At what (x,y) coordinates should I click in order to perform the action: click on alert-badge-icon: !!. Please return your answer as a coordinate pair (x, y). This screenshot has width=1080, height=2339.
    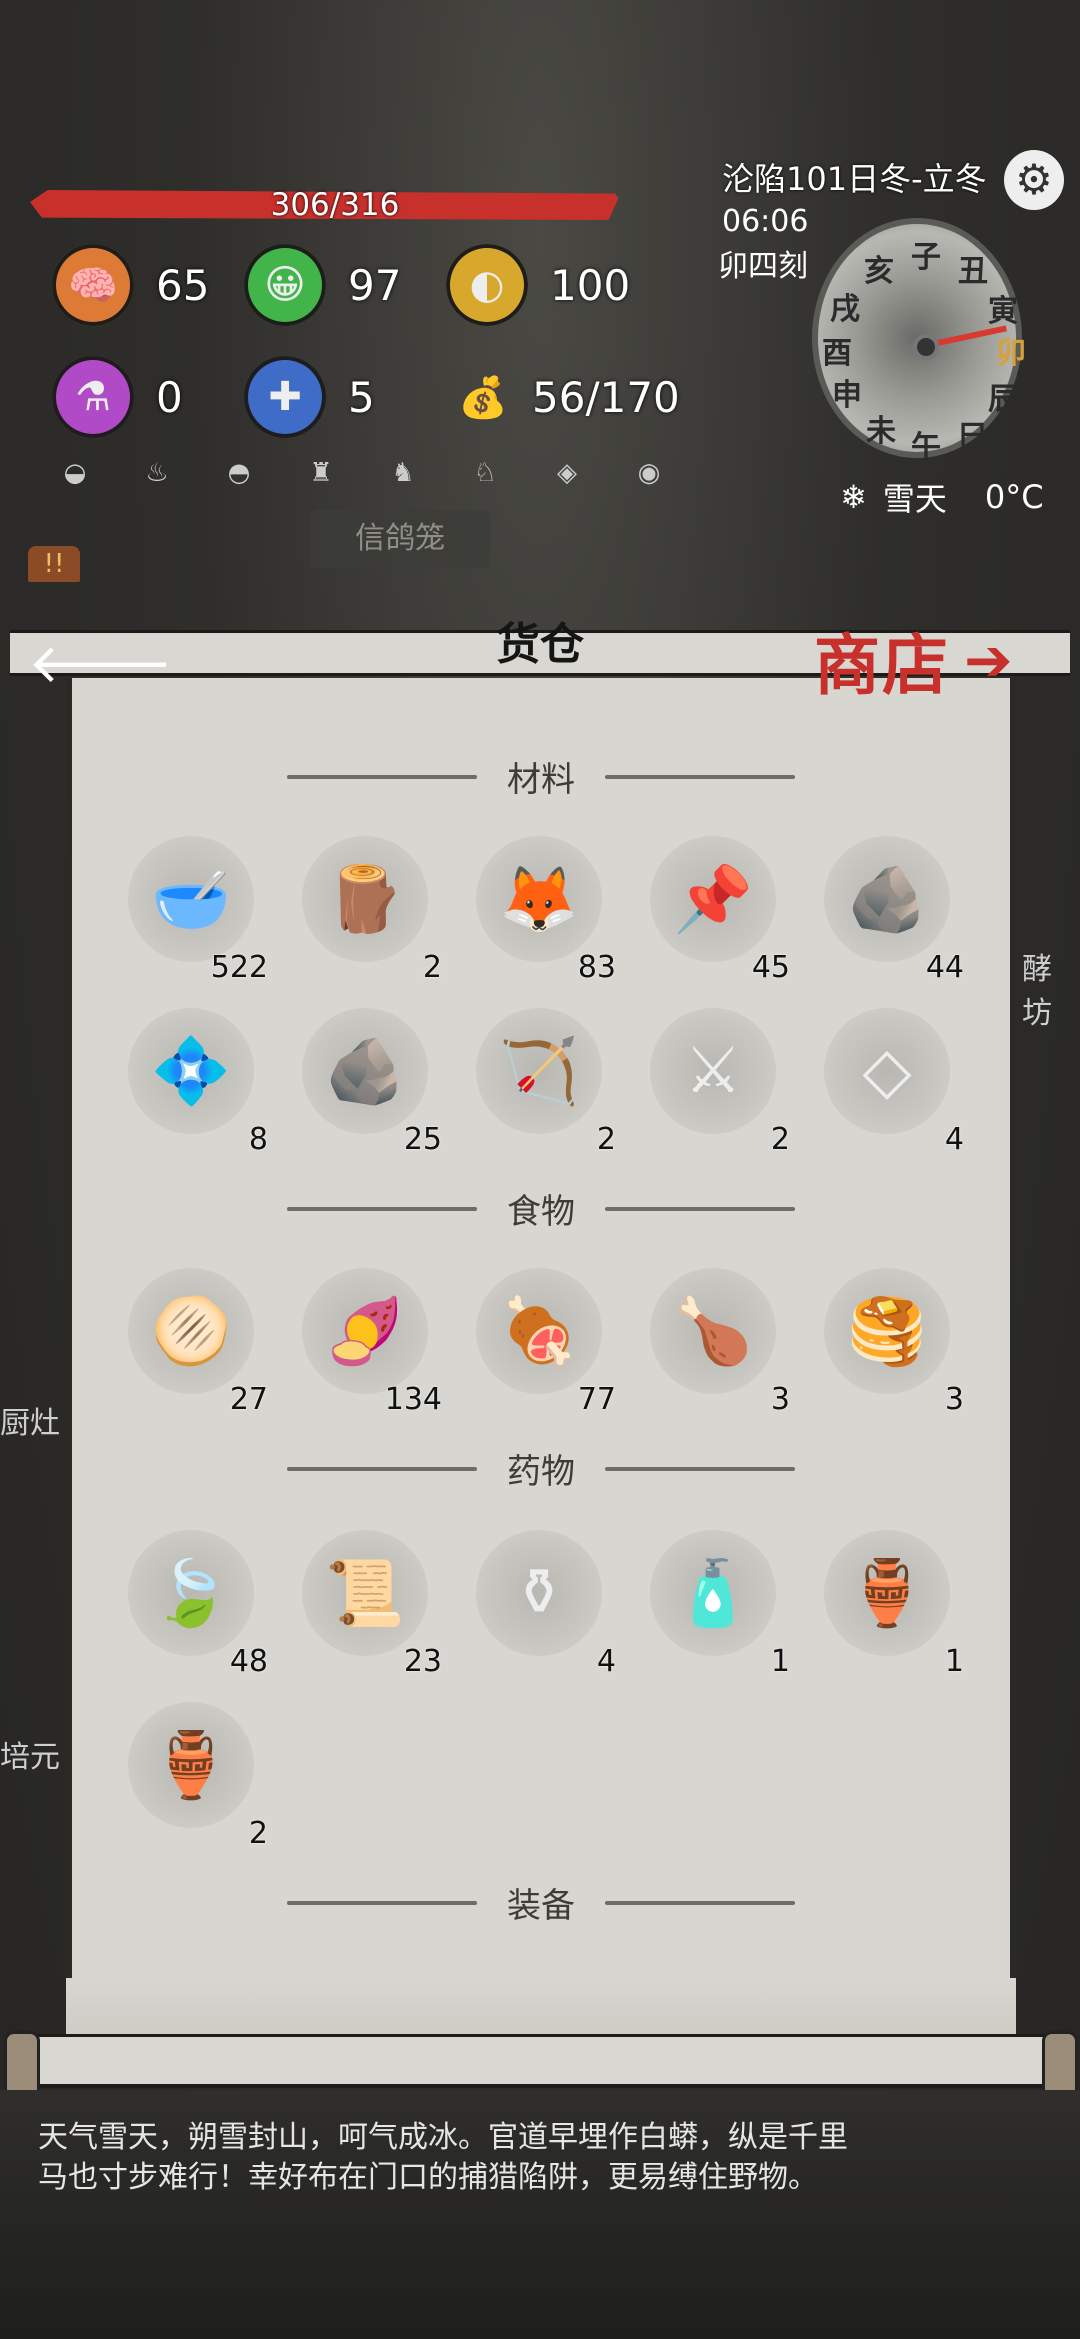
    Looking at the image, I should click on (54, 564).